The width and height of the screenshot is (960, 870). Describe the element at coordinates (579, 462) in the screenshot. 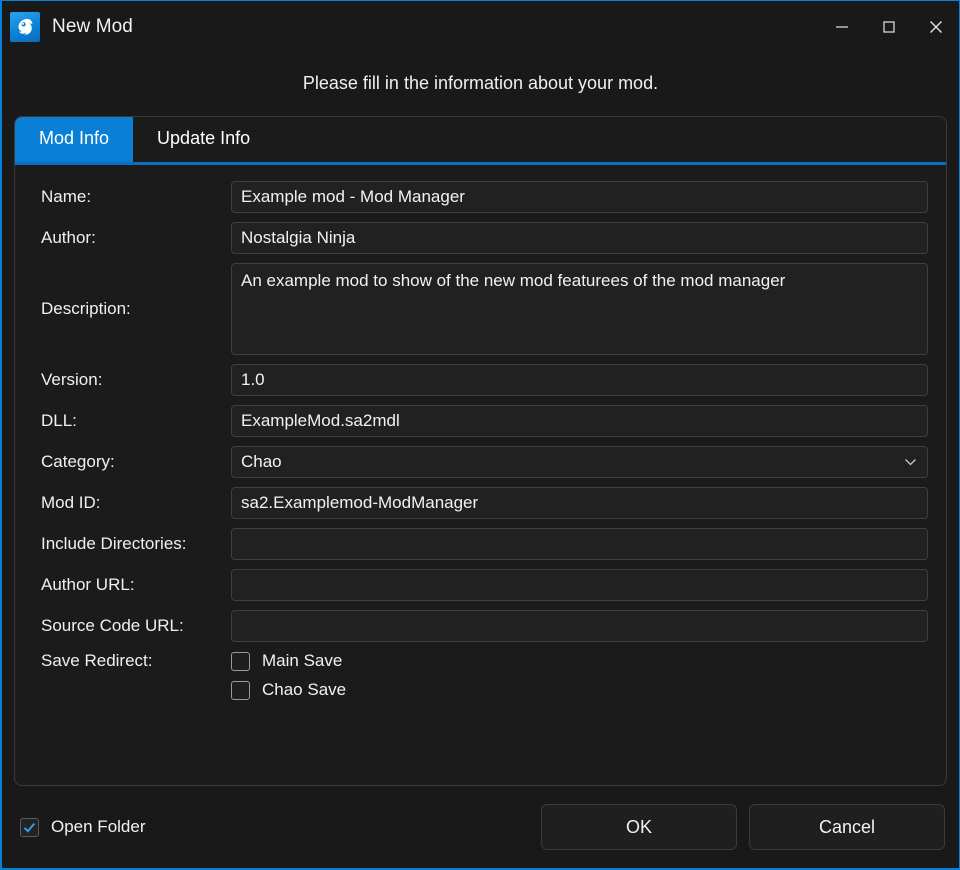

I see `category-select: Chao` at that location.